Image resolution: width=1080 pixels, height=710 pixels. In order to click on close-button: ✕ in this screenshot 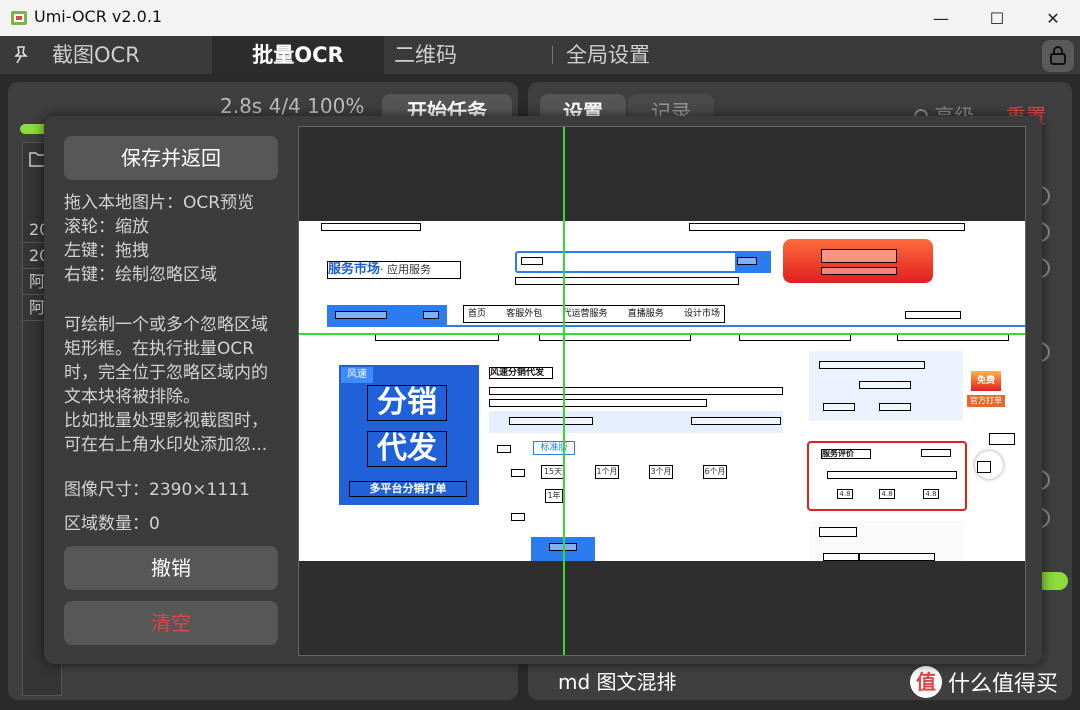, I will do `click(1053, 18)`.